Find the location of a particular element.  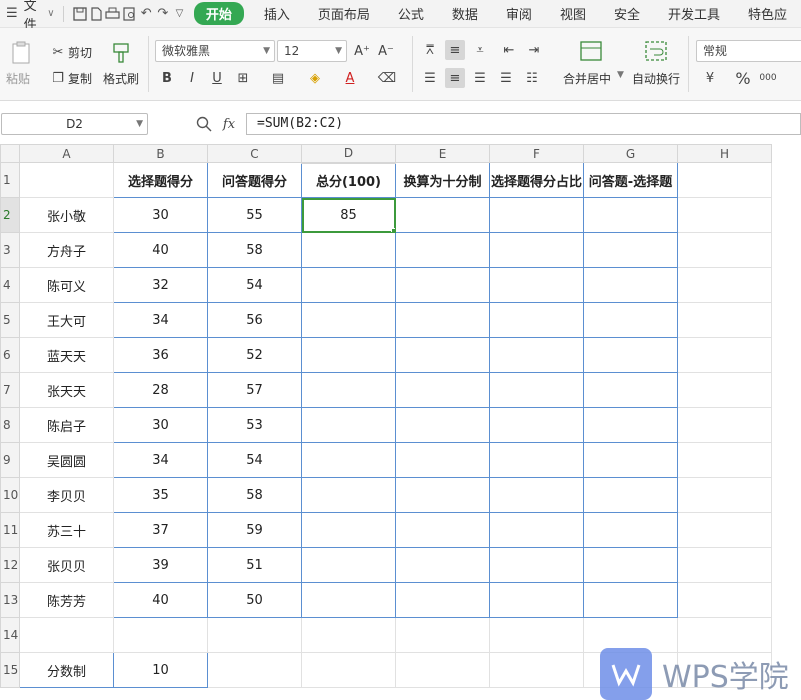

paste-icon is located at coordinates (21, 53).